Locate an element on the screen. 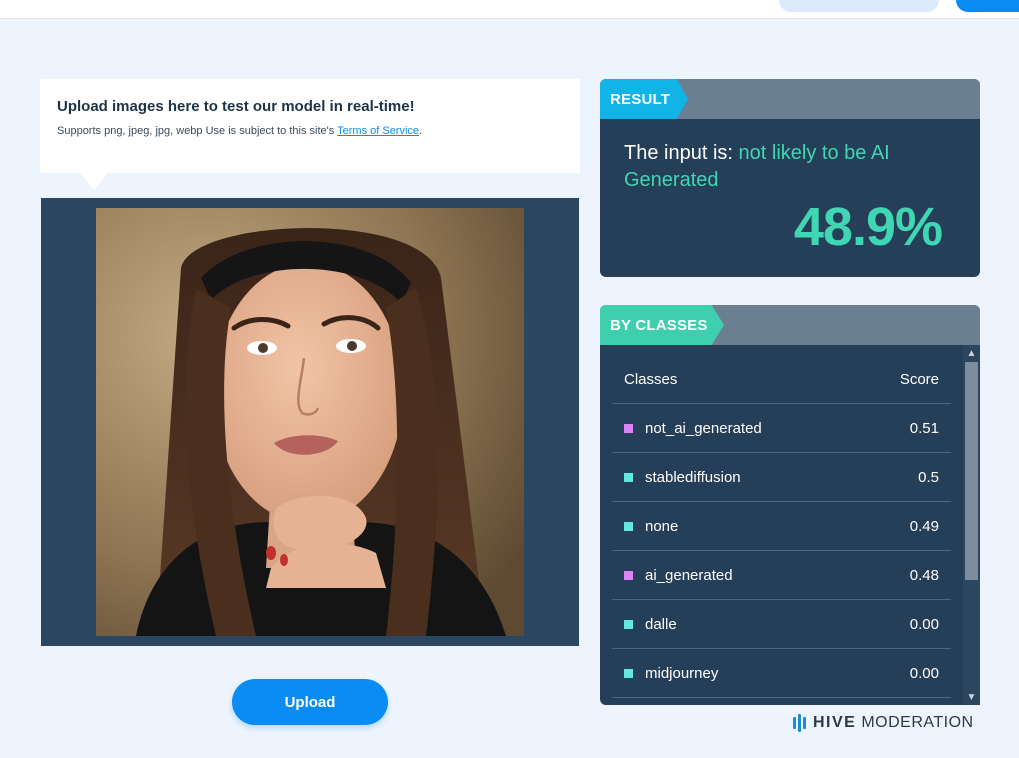 Image resolution: width=1019 pixels, height=758 pixels. scroll-thumb is located at coordinates (971, 471).